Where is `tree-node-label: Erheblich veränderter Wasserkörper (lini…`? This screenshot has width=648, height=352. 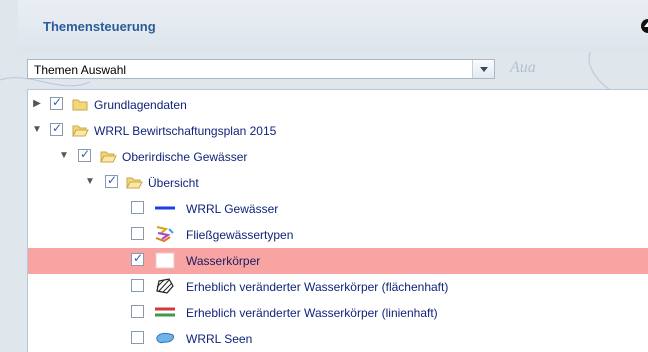 tree-node-label: Erheblich veränderter Wasserkörper (lini… is located at coordinates (312, 313).